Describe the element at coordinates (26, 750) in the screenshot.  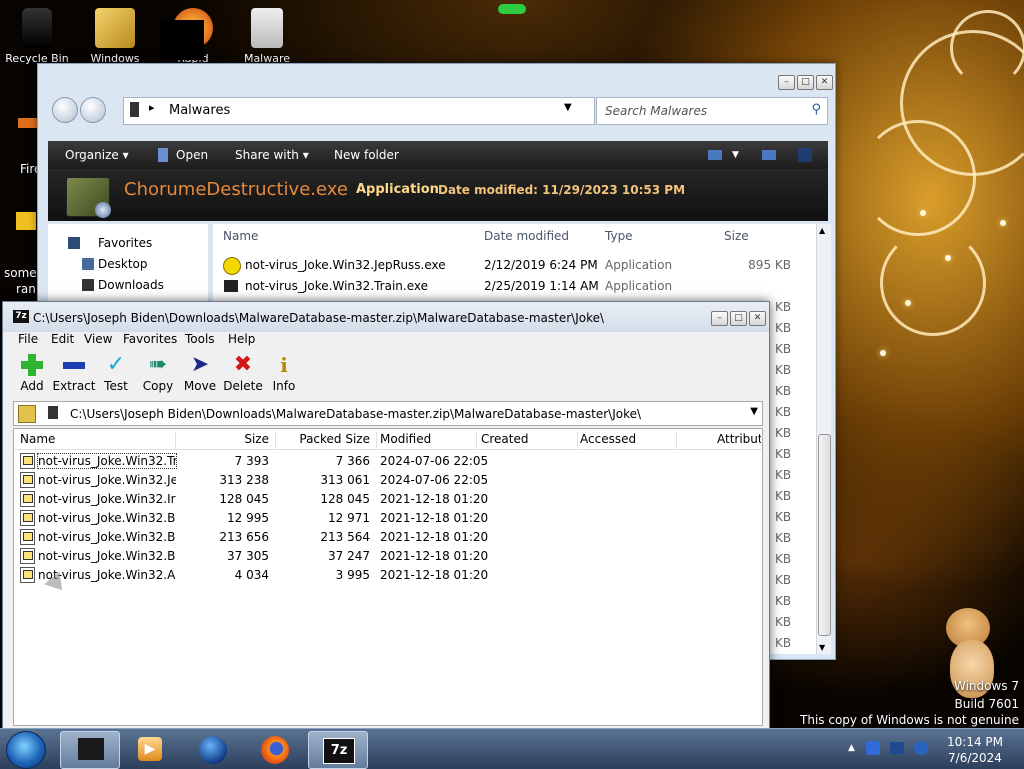
I see `start-button` at that location.